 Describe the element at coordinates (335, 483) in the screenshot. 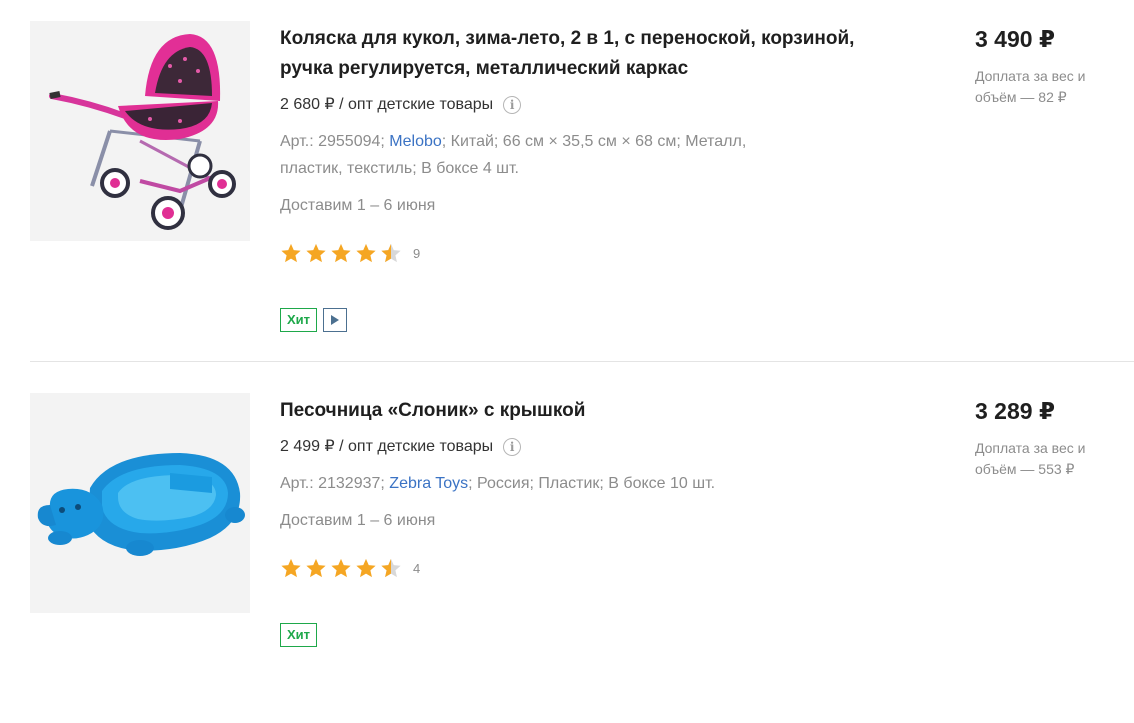

I see `article-number: Арт.: 2132937;` at that location.